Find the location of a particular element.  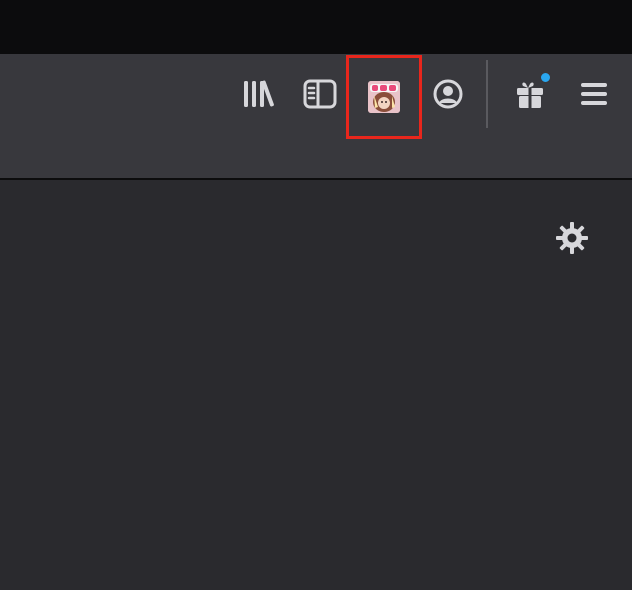

gear-icon is located at coordinates (572, 240).